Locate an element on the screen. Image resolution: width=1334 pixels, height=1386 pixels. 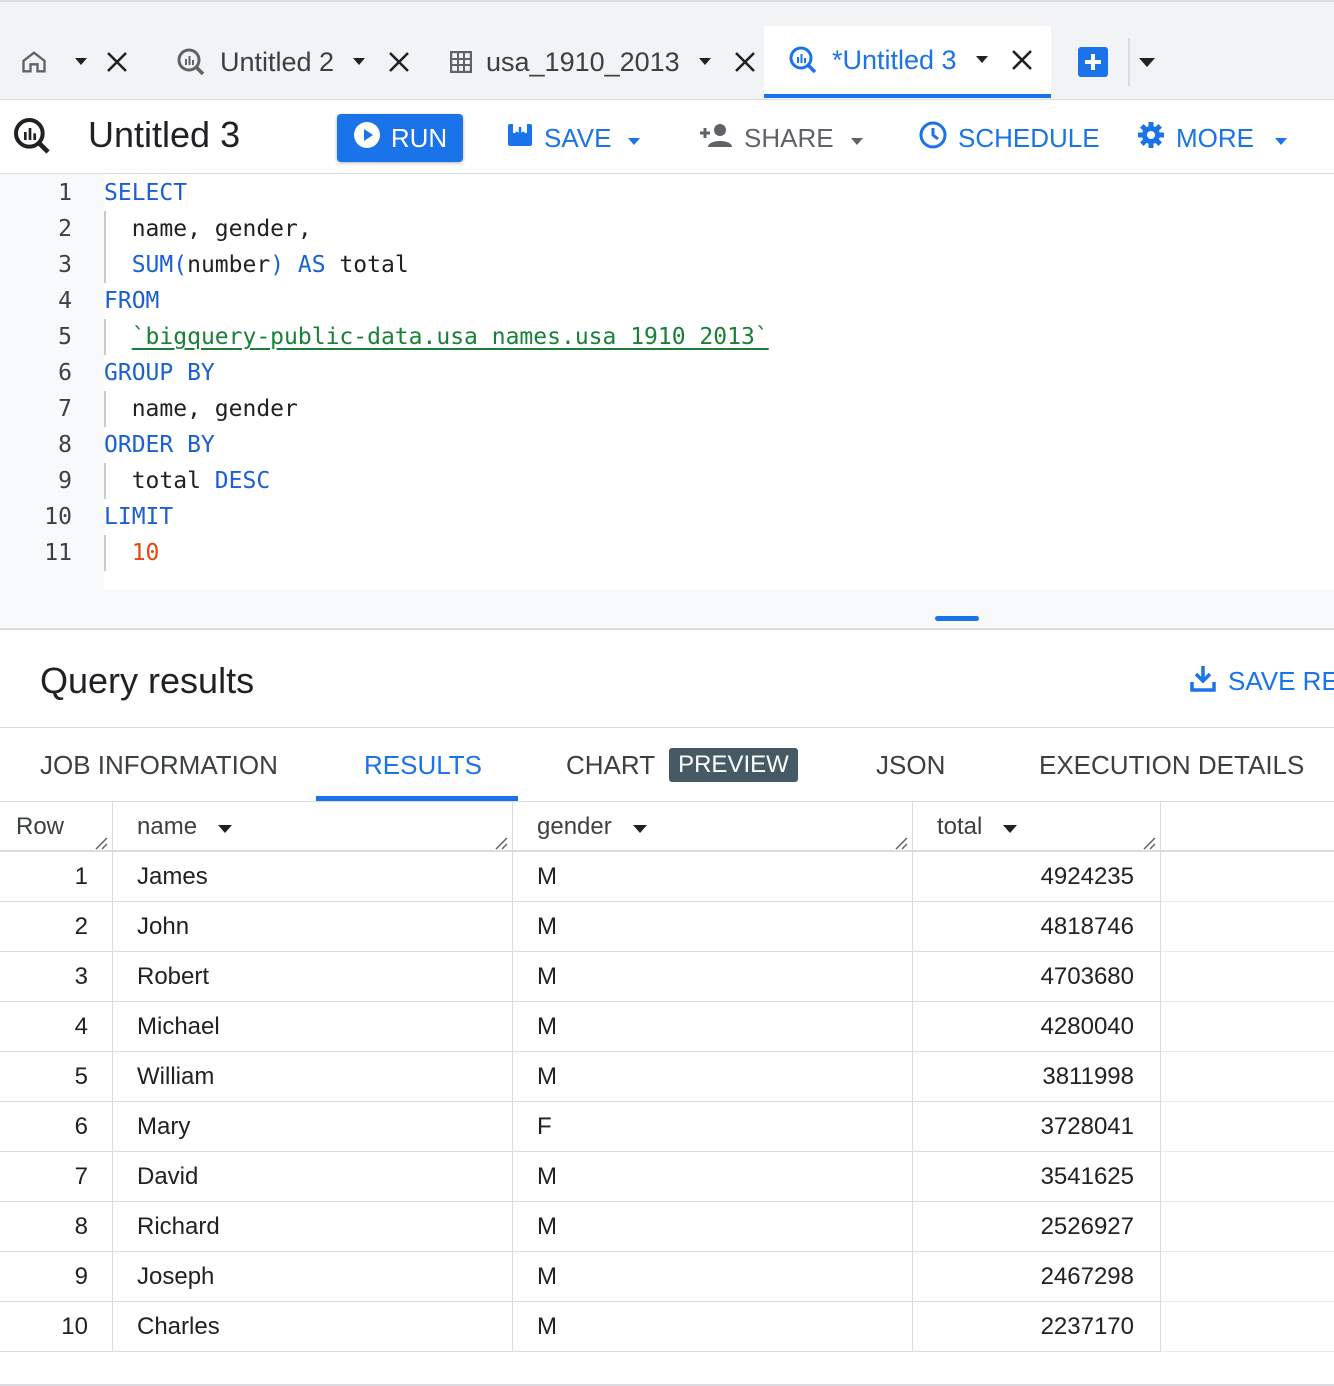
table-row: 6 Mary F 3728041 is located at coordinates (667, 1127).